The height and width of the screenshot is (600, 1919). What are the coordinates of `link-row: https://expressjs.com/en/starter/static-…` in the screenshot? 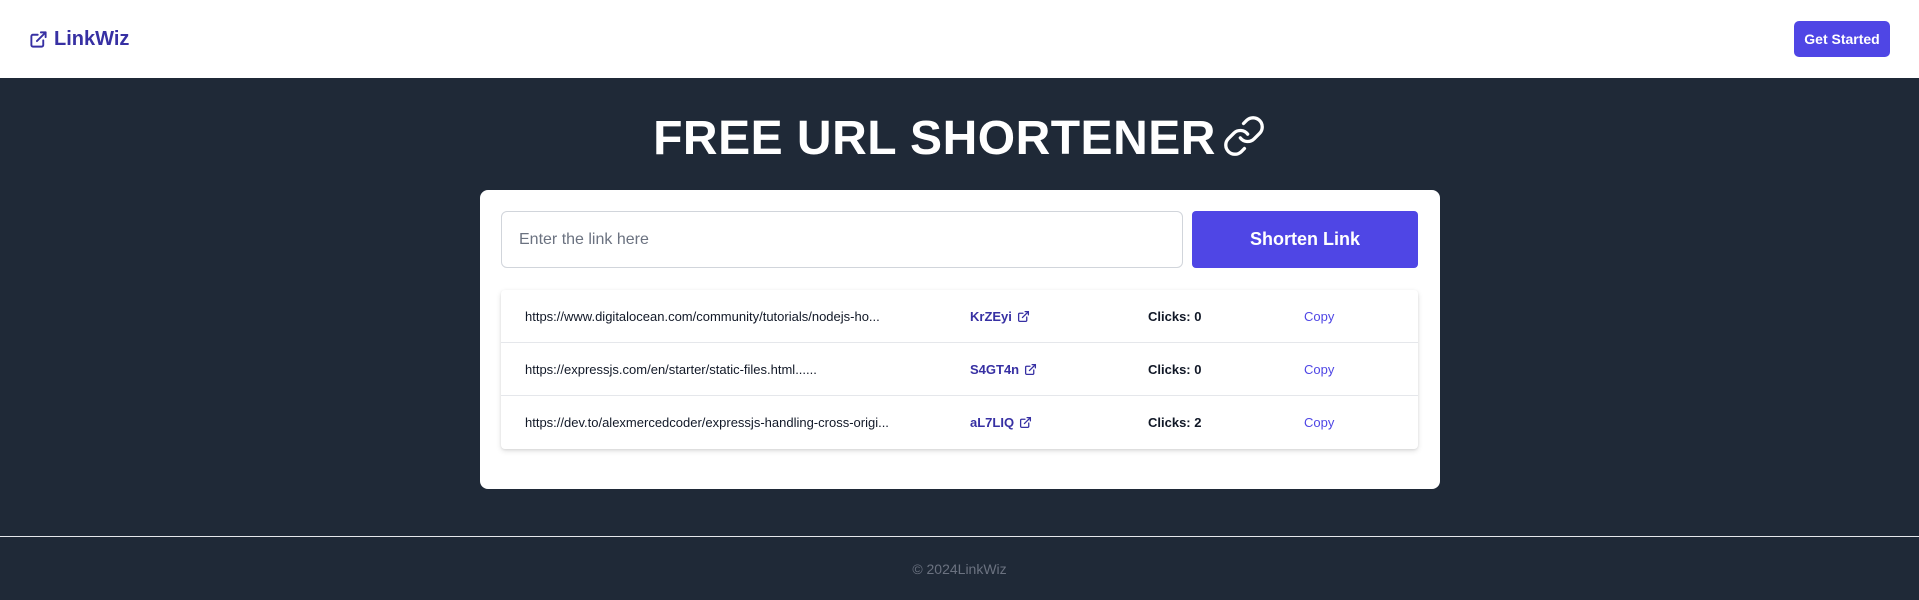 It's located at (959, 369).